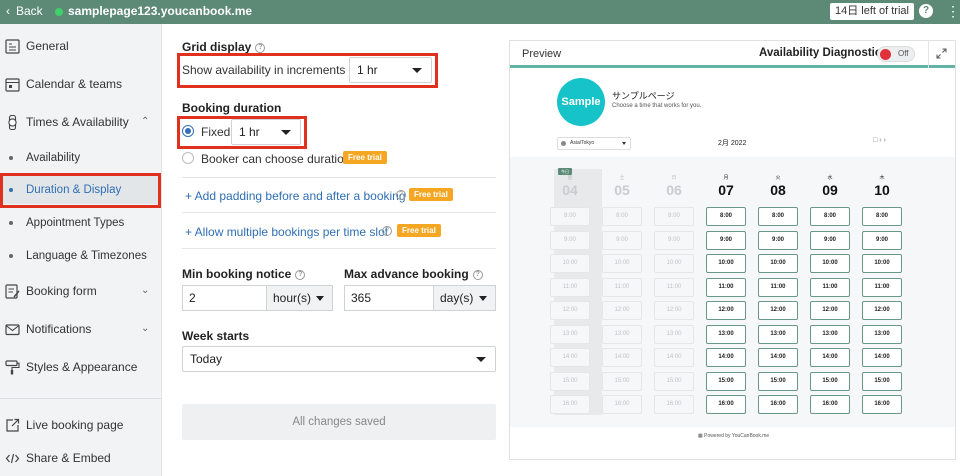  I want to click on sample-logo: Sample, so click(581, 102).